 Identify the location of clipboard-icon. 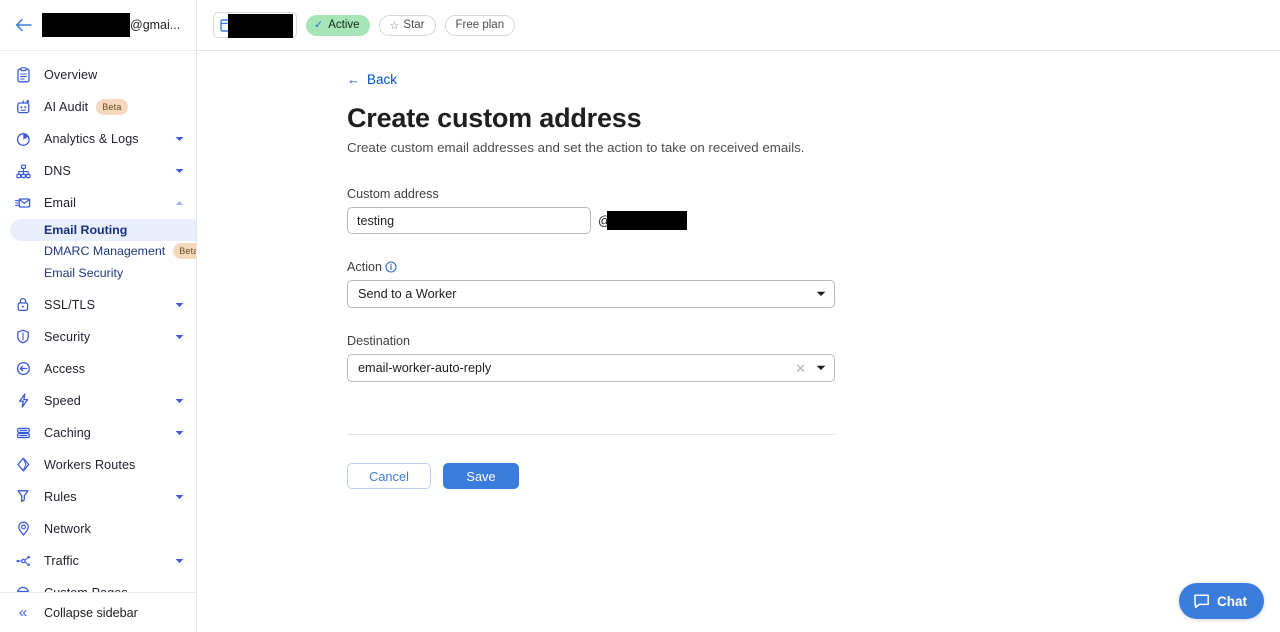
(23, 75).